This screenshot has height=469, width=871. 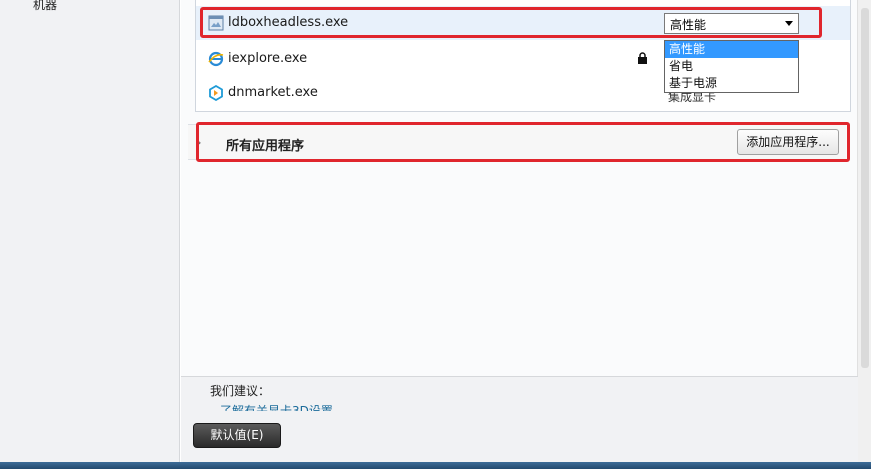 I want to click on option-power-saving: 省电, so click(x=731, y=66).